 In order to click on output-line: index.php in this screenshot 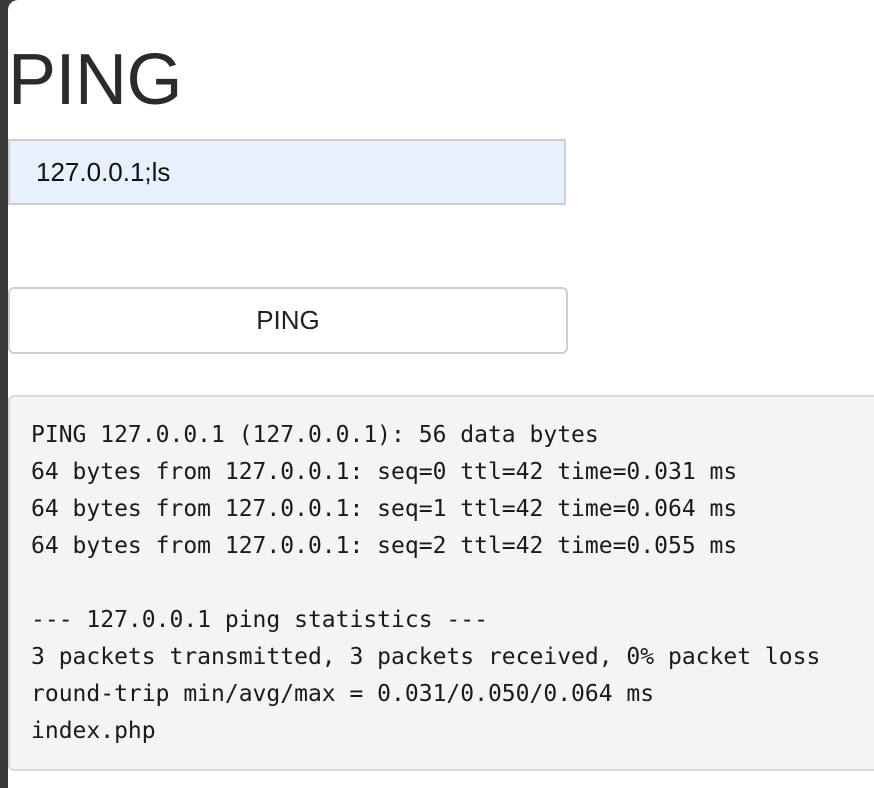, I will do `click(93, 731)`.